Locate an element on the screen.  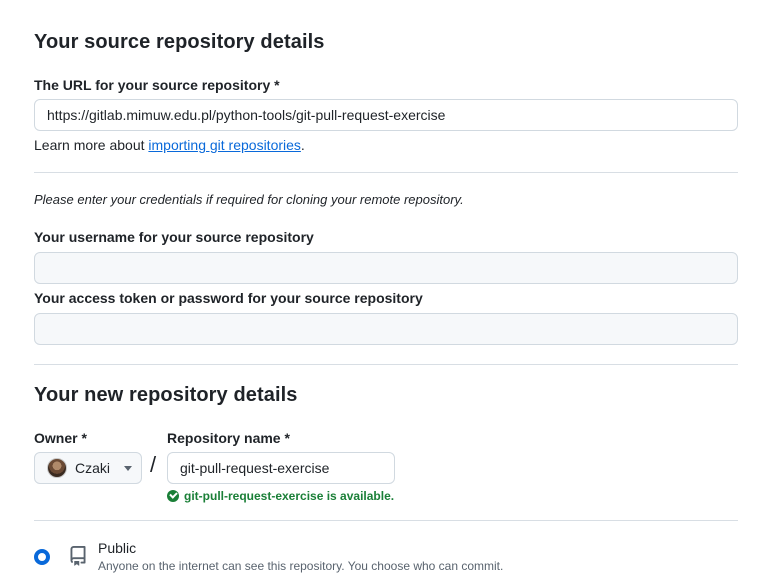
owner-select-button: Czaki is located at coordinates (88, 468).